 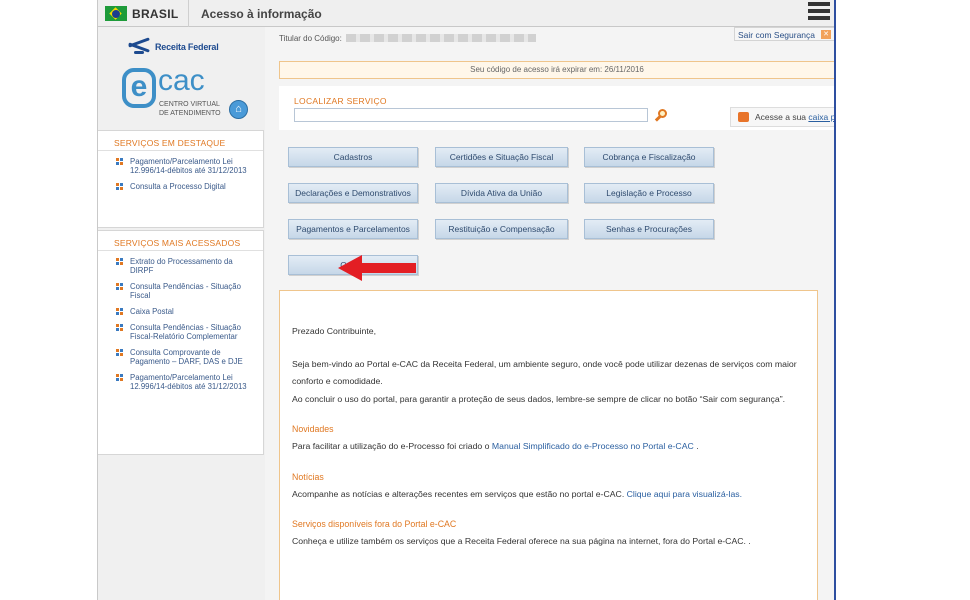 What do you see at coordinates (340, 101) in the screenshot?
I see `search-label: LOCALIZAR SERVIÇO` at bounding box center [340, 101].